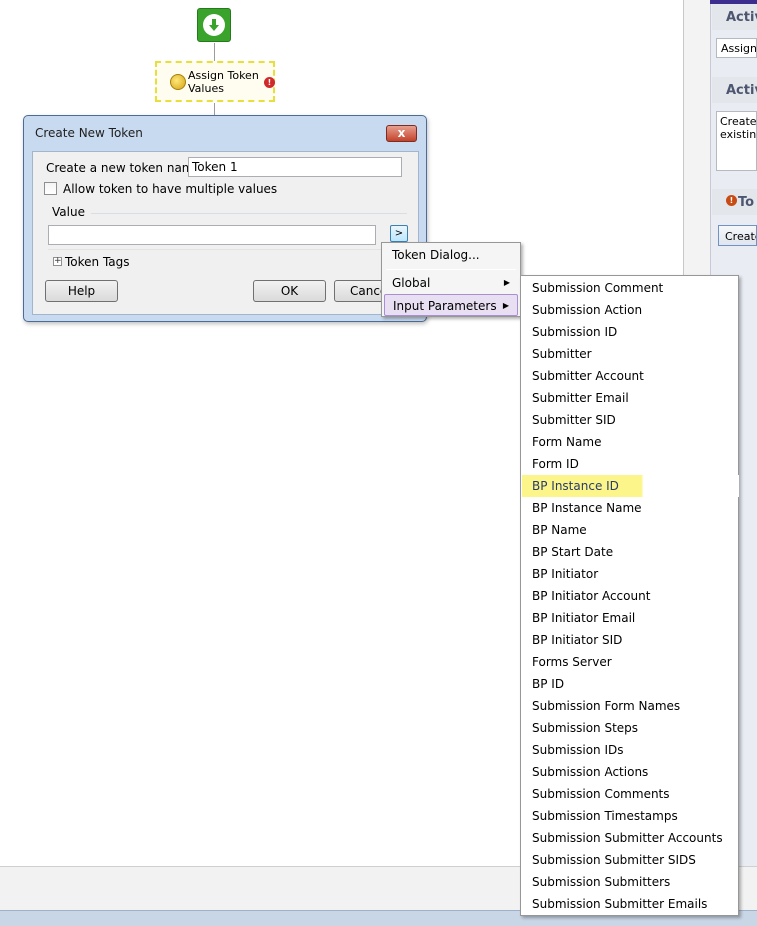 This screenshot has width=757, height=926. I want to click on submenu-item: BP Initiator Email, so click(630, 618).